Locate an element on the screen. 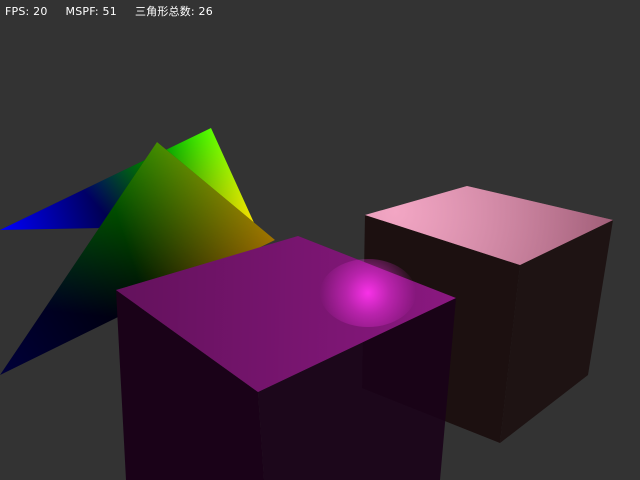 The width and height of the screenshot is (640, 480). fps-readout: FPS: 20 is located at coordinates (26, 11).